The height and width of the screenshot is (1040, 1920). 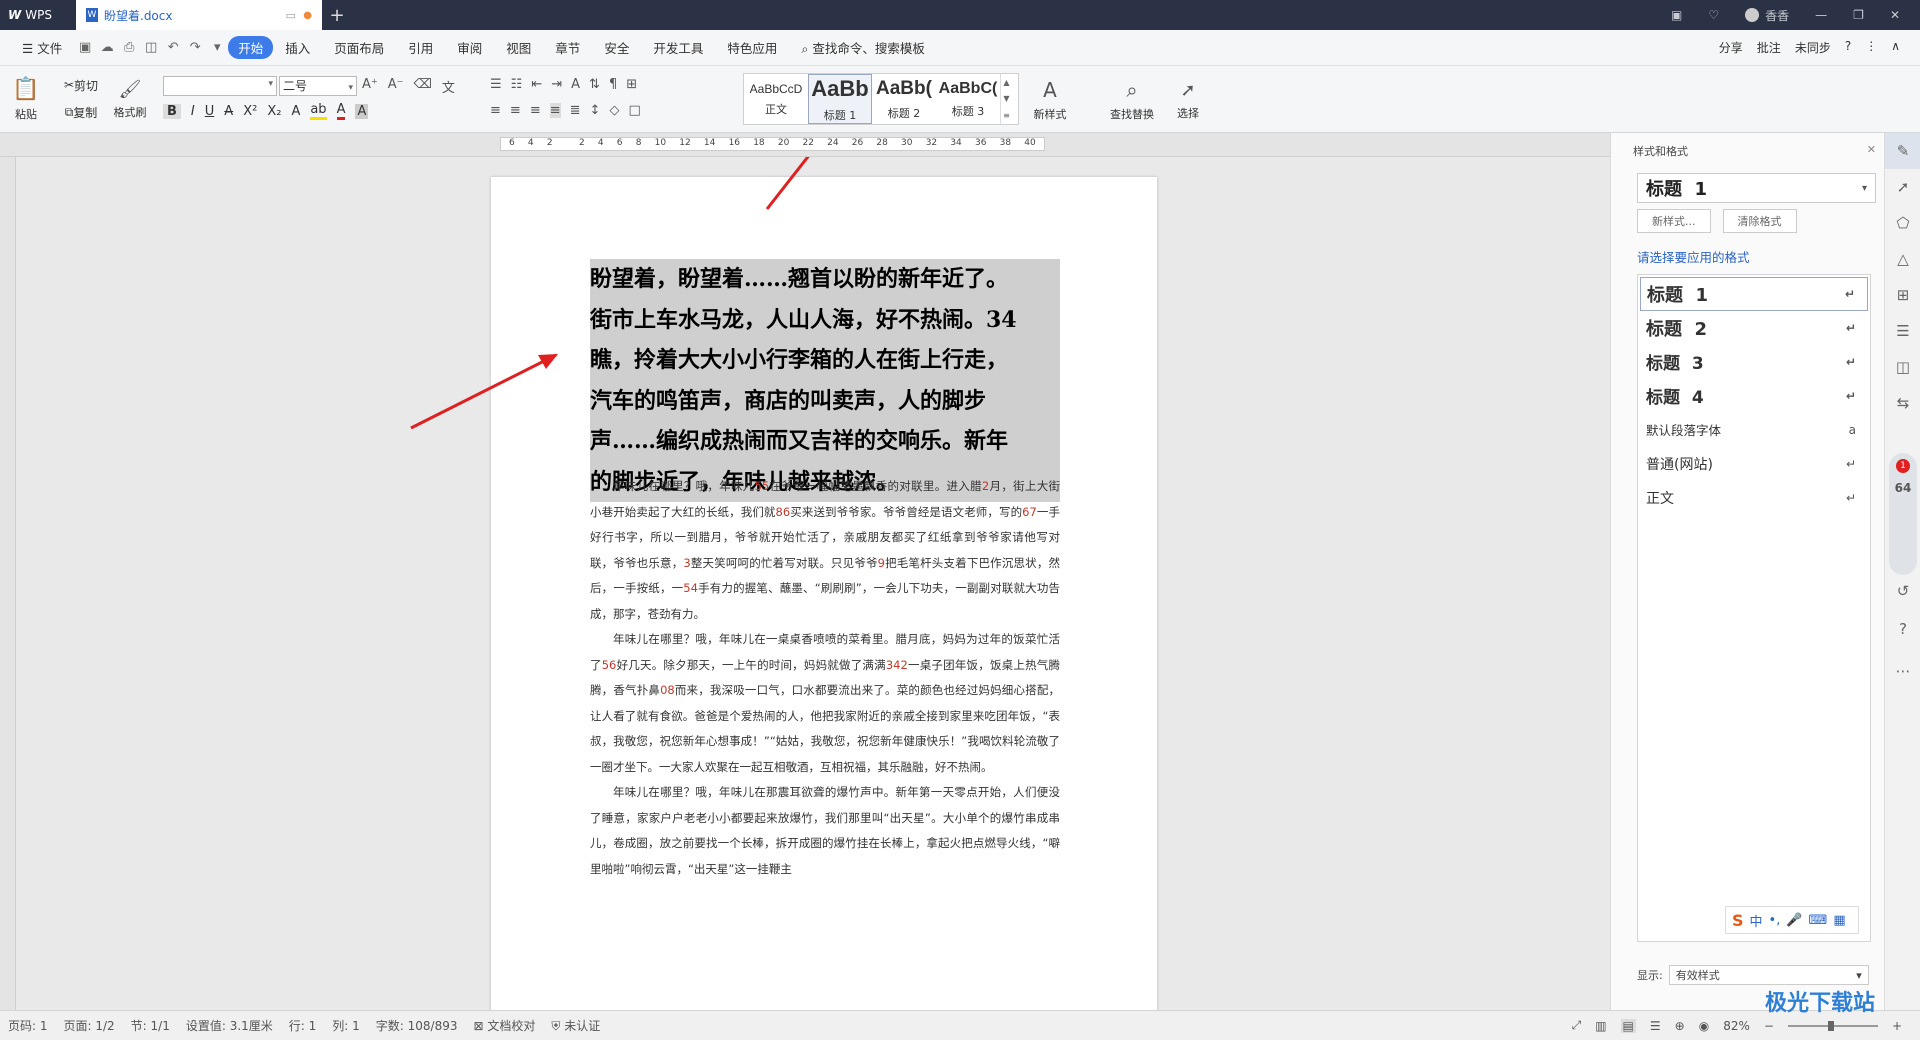 What do you see at coordinates (1768, 975) in the screenshot?
I see `show-filter-select: 有效样式 ▾` at bounding box center [1768, 975].